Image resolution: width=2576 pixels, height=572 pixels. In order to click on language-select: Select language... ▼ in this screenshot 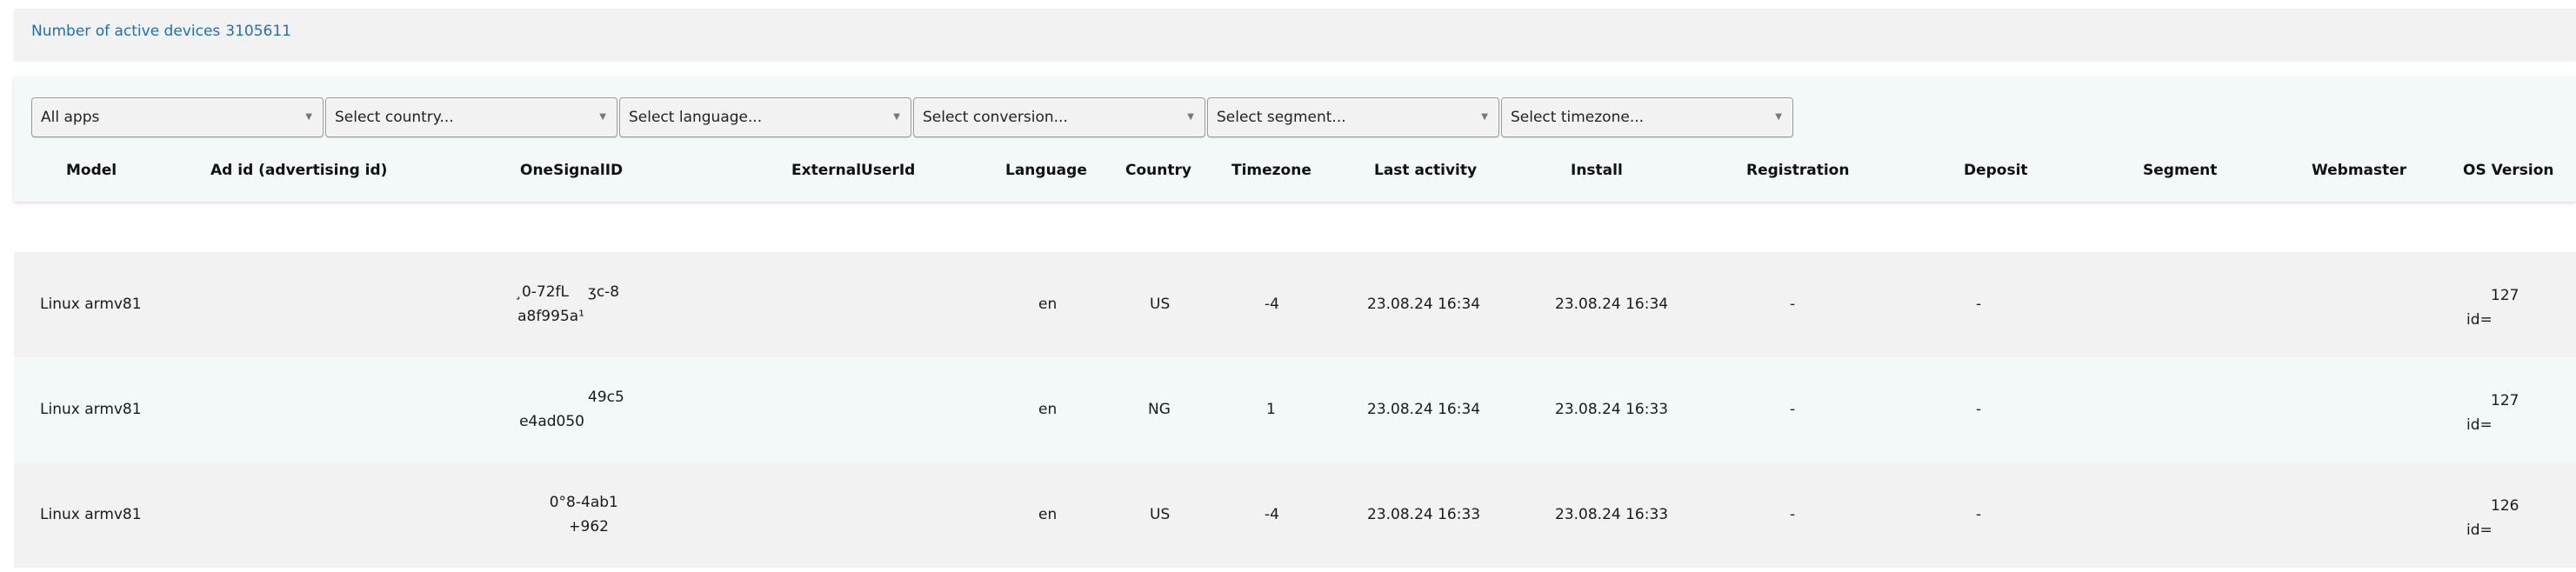, I will do `click(765, 117)`.